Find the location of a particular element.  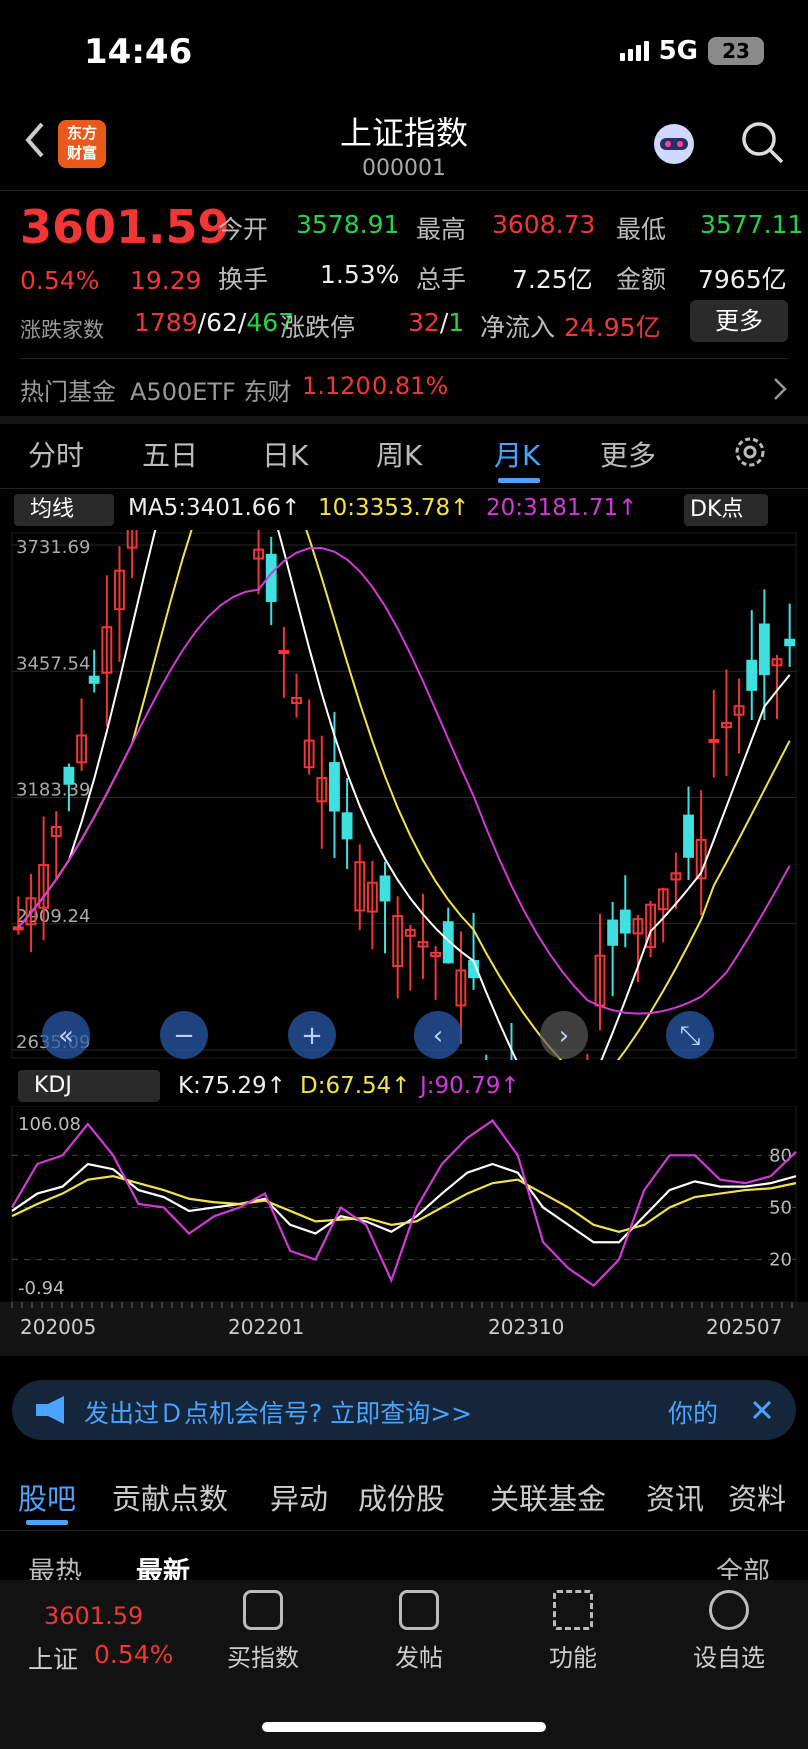

chevron-right-icon is located at coordinates (780, 389).